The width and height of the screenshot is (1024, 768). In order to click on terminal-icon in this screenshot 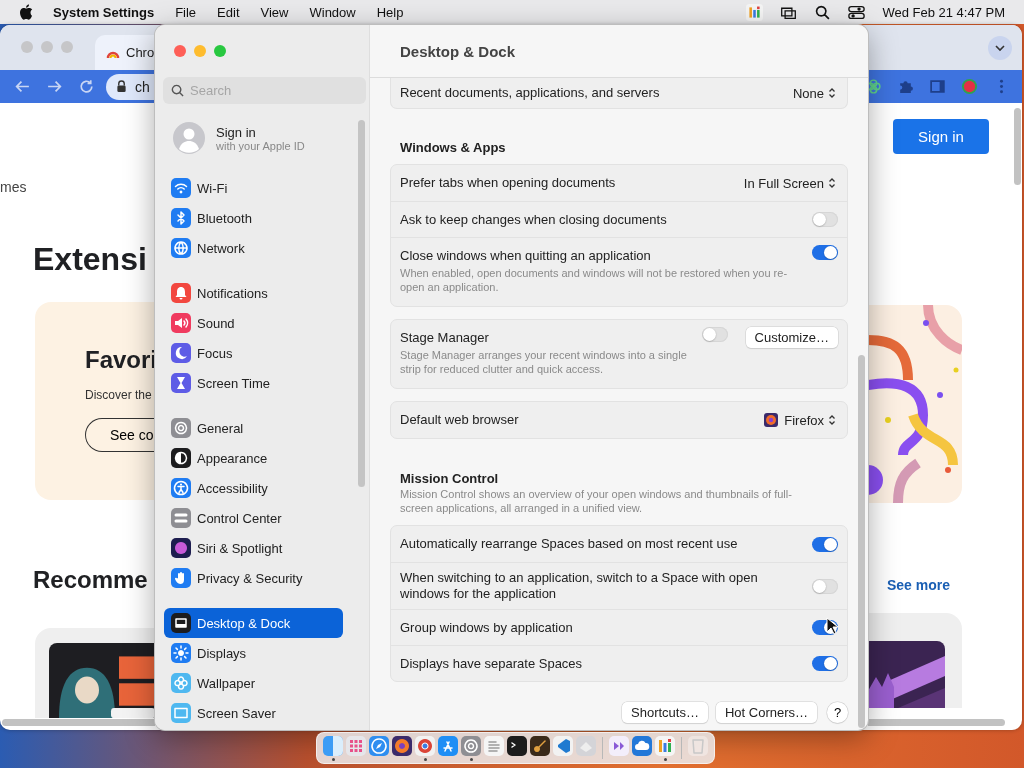, I will do `click(517, 746)`.